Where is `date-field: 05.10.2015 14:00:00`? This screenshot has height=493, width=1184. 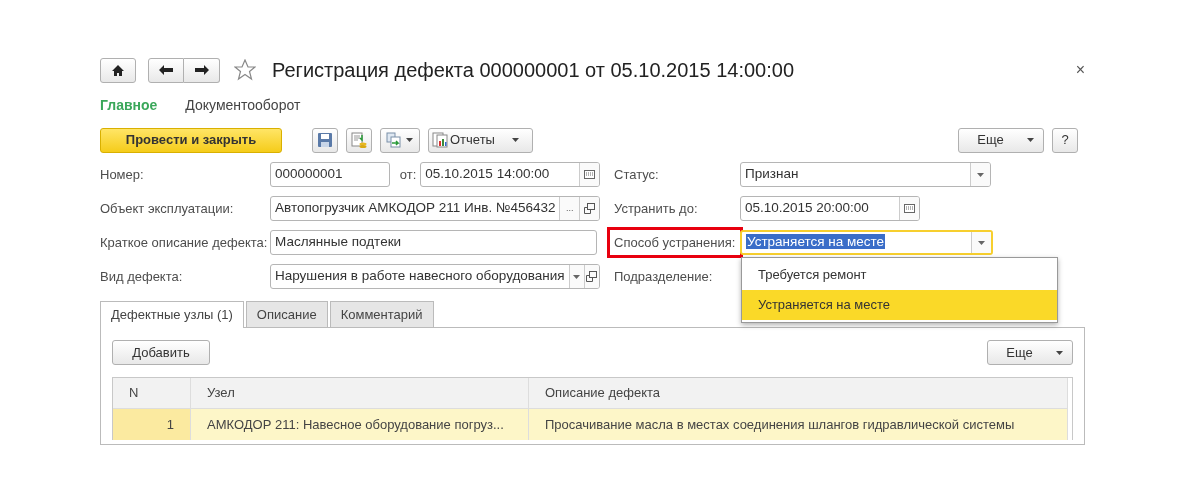 date-field: 05.10.2015 14:00:00 is located at coordinates (510, 174).